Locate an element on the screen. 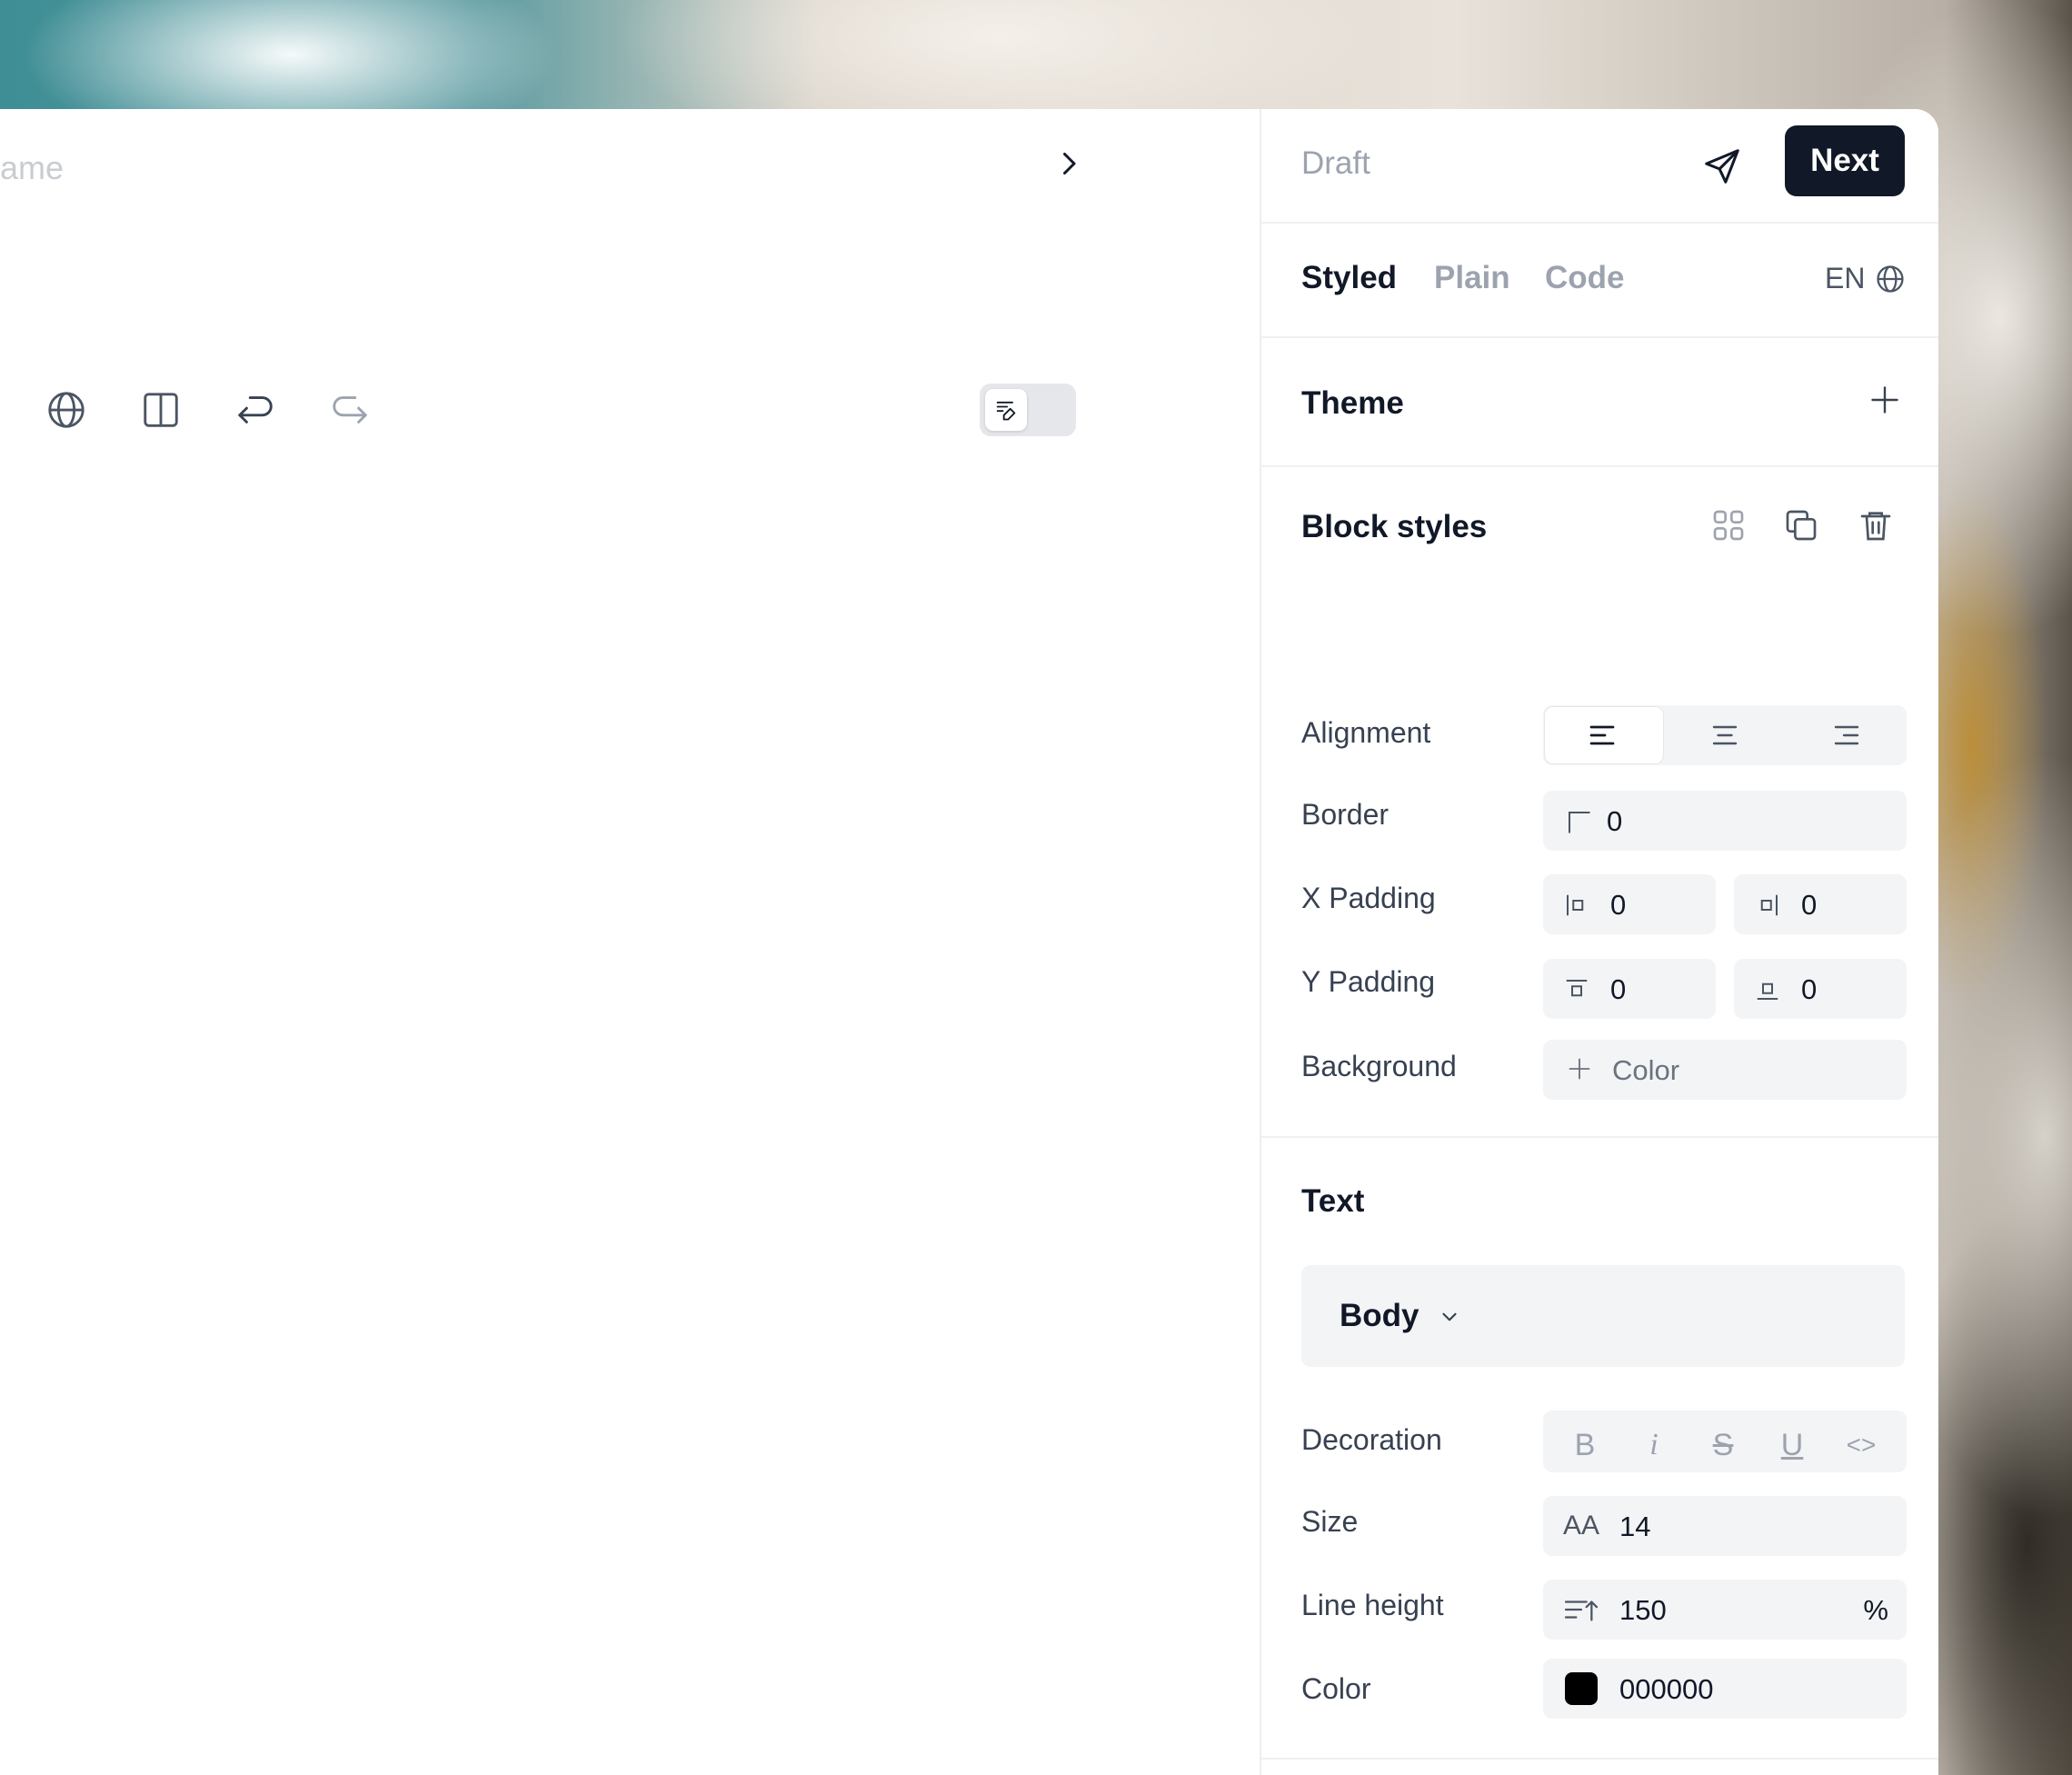  text-color-input: 000000 is located at coordinates (1725, 1689).